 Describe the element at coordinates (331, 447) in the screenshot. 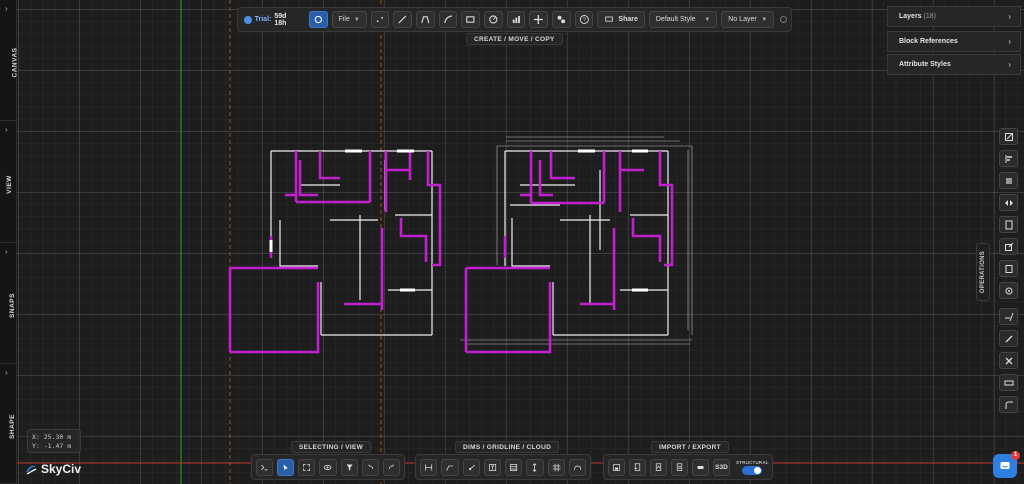

I see `selecting-view-label: SELECTING / VIEW` at that location.